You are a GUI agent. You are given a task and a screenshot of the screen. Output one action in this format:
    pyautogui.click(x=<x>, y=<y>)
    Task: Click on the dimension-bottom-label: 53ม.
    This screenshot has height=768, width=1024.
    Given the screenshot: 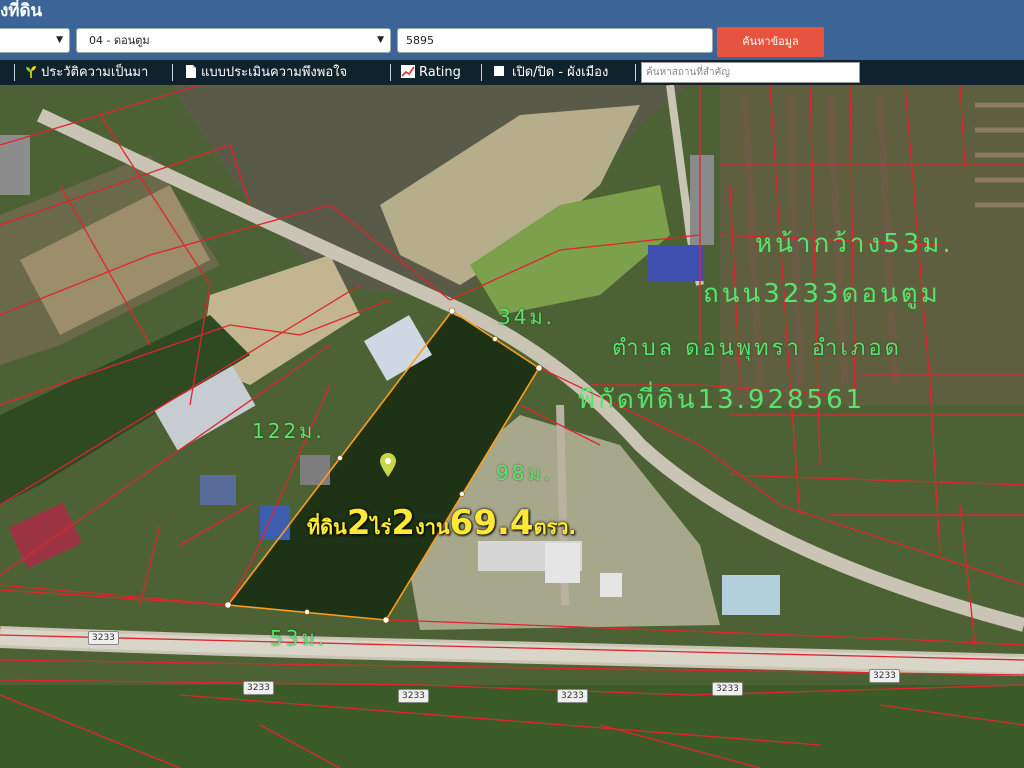 What is the action you would take?
    pyautogui.click(x=298, y=638)
    